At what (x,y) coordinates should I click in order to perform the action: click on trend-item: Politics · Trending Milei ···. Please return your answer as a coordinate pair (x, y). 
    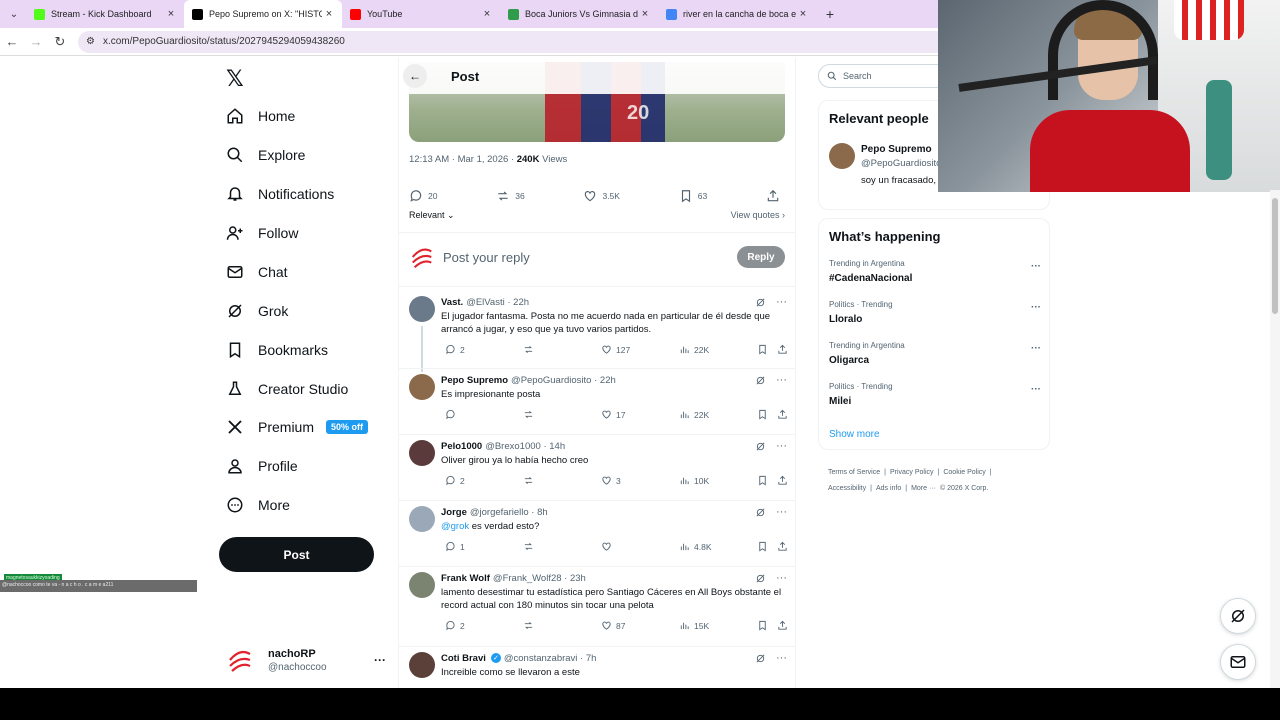
    Looking at the image, I should click on (935, 394).